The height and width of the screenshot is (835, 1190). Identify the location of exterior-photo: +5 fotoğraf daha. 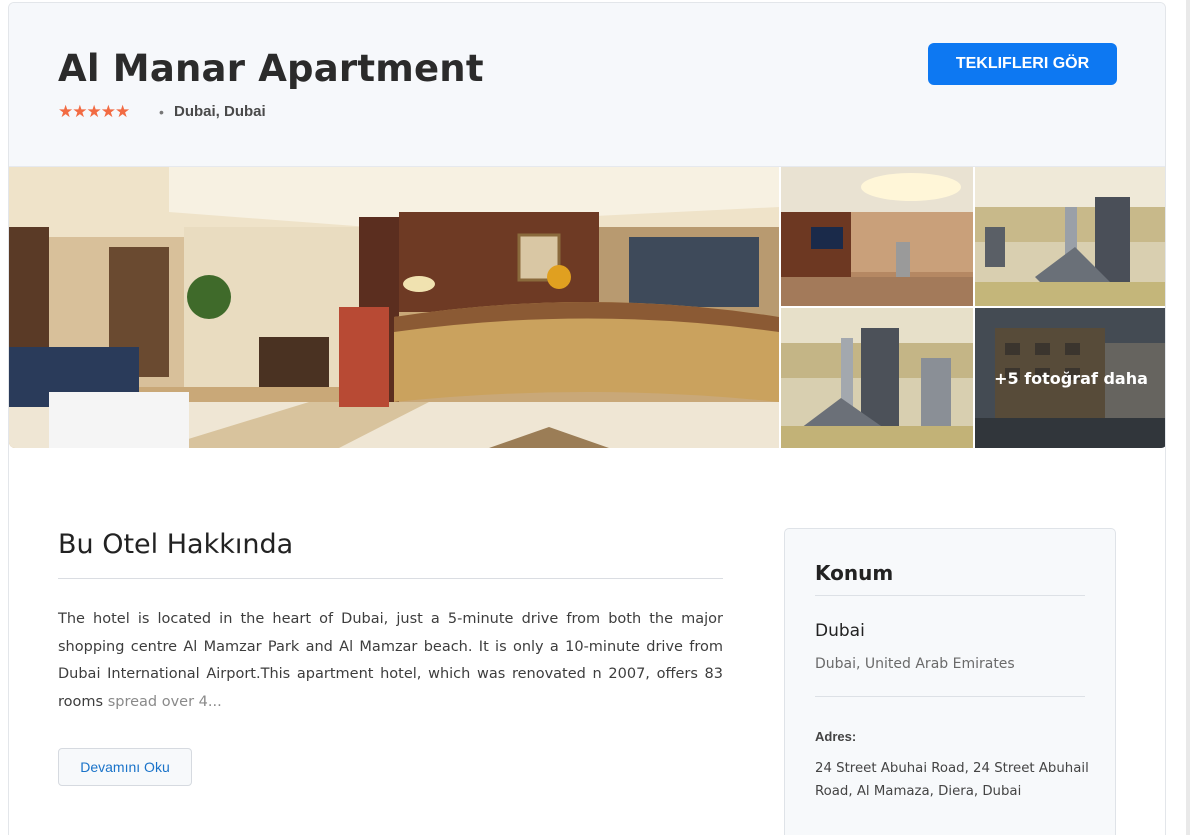
(1070, 378).